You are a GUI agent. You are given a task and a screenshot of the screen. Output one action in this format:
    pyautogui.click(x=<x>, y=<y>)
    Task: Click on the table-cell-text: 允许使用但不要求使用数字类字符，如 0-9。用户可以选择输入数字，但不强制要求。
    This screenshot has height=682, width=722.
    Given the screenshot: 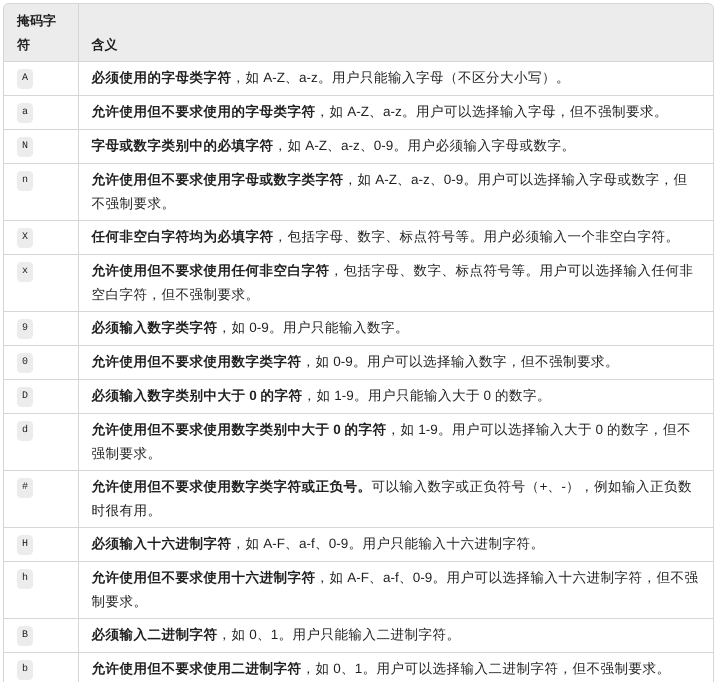 What is the action you would take?
    pyautogui.click(x=356, y=362)
    